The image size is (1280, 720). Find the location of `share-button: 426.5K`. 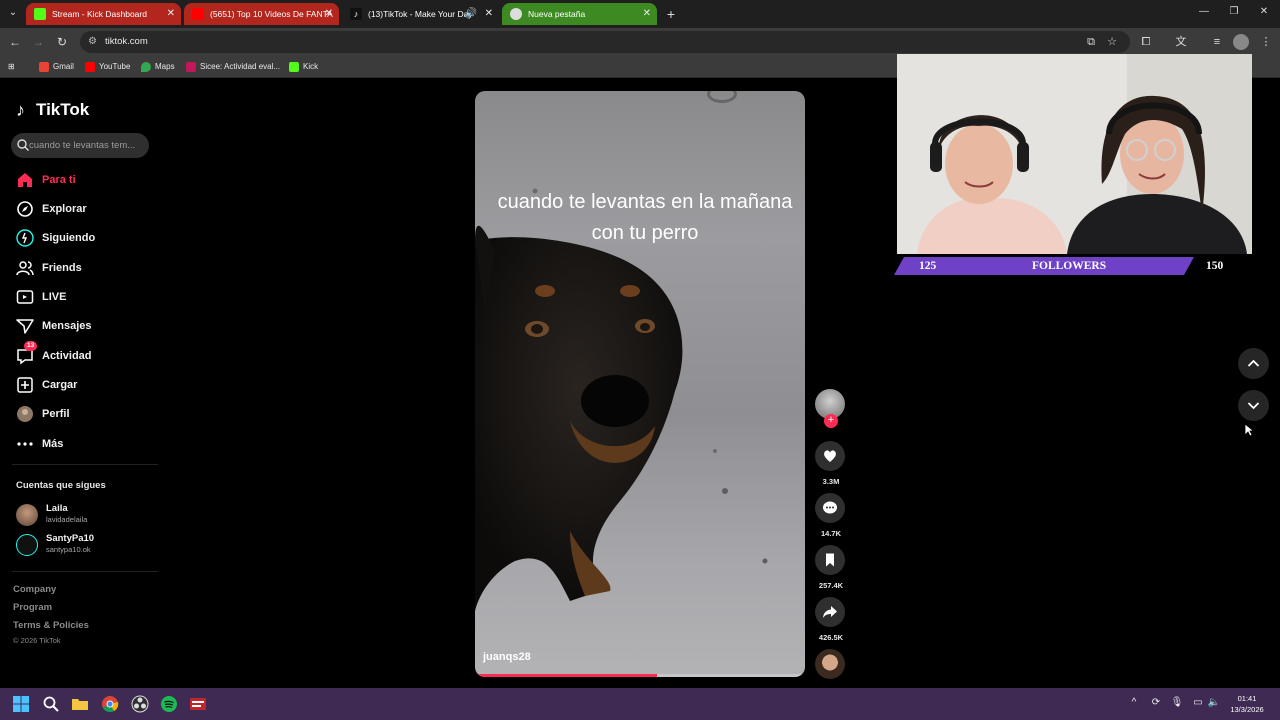

share-button: 426.5K is located at coordinates (831, 619).